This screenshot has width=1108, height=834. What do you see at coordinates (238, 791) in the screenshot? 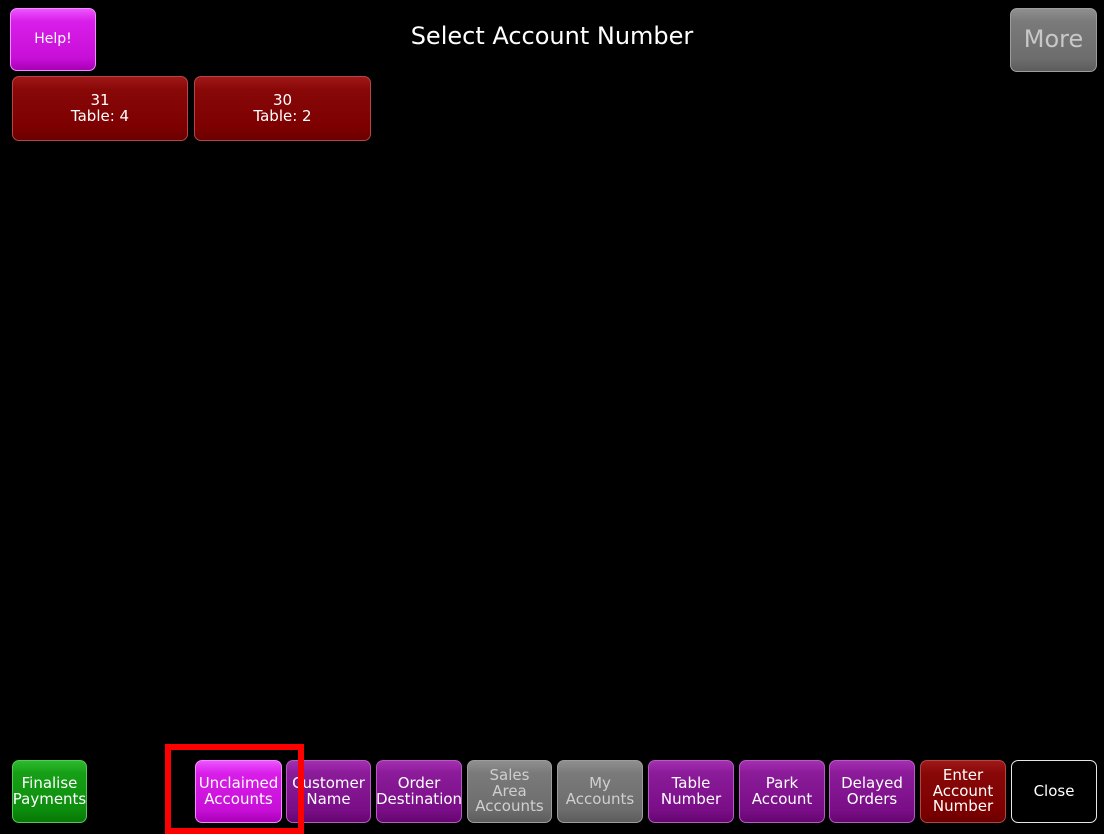
I see `unclaimed-accounts-button: Unclaimed Accounts` at bounding box center [238, 791].